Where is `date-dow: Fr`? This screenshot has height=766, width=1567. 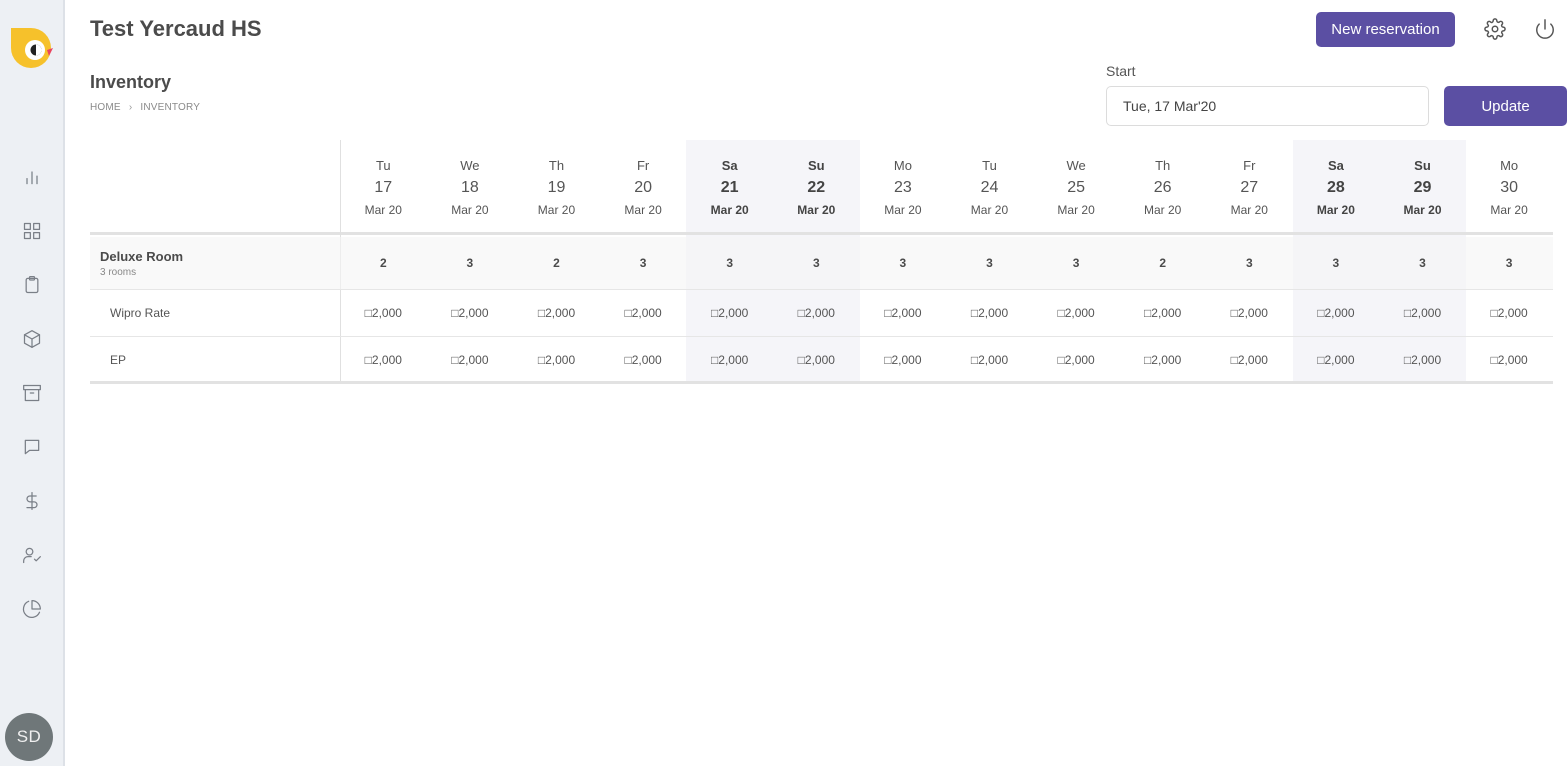 date-dow: Fr is located at coordinates (643, 165).